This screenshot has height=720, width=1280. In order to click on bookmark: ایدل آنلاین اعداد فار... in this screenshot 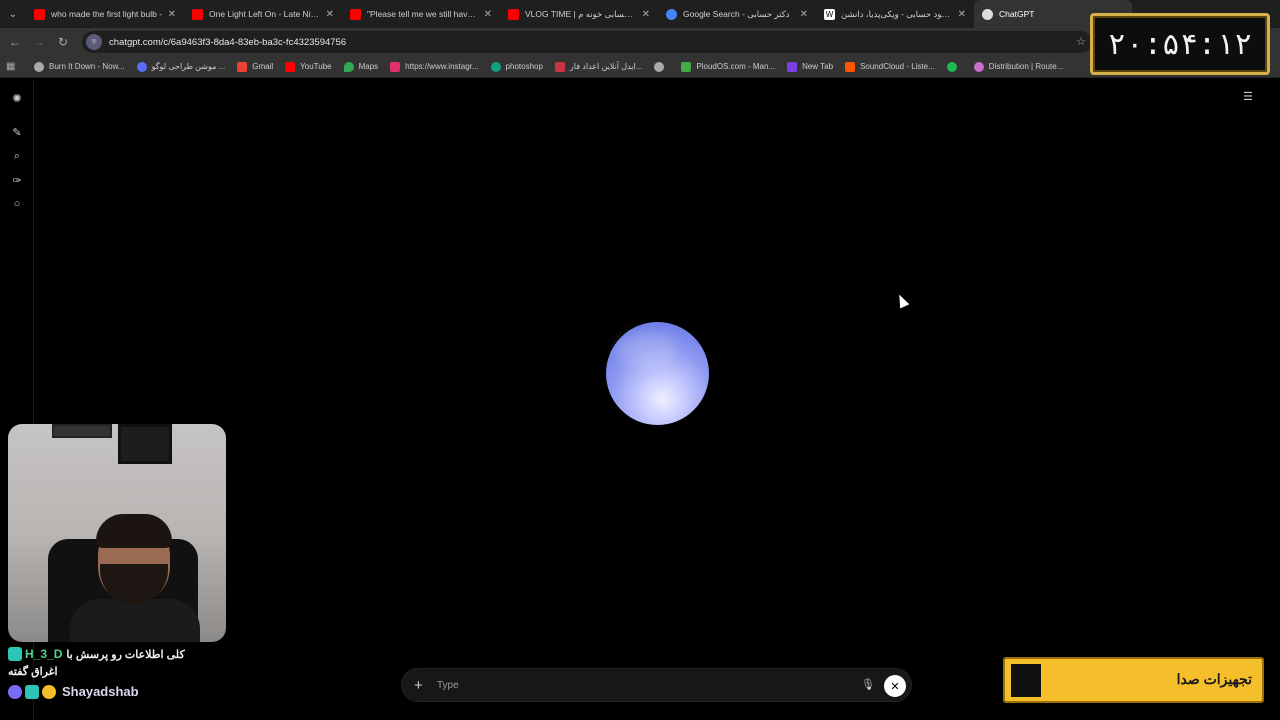, I will do `click(598, 66)`.